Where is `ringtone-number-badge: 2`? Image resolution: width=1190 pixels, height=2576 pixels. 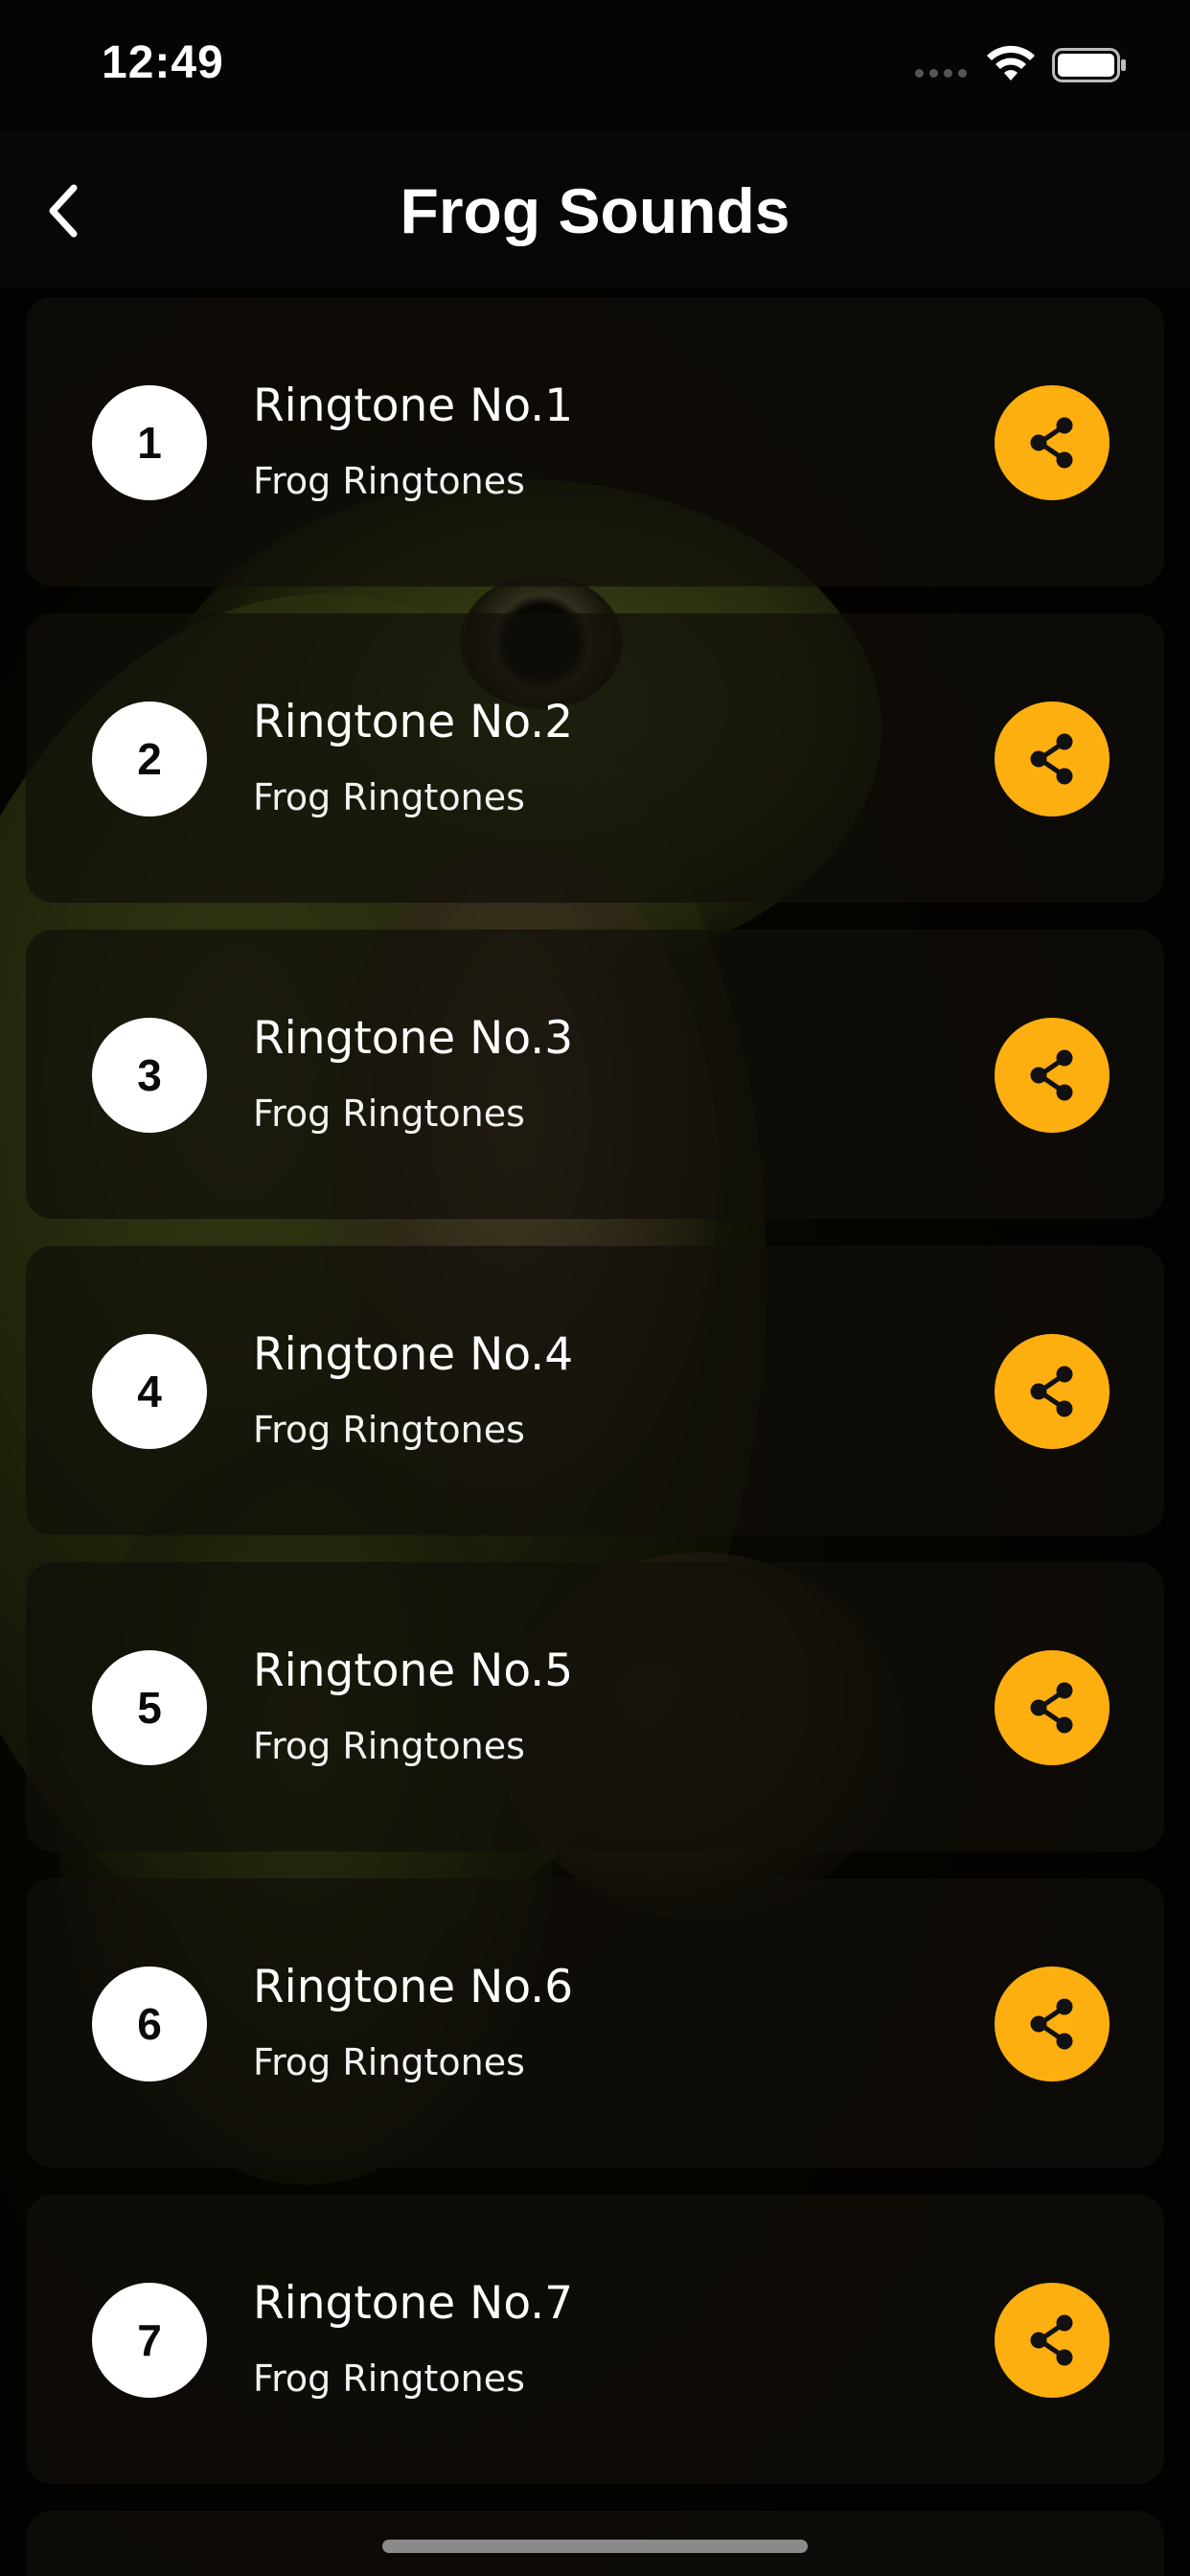
ringtone-number-badge: 2 is located at coordinates (150, 759).